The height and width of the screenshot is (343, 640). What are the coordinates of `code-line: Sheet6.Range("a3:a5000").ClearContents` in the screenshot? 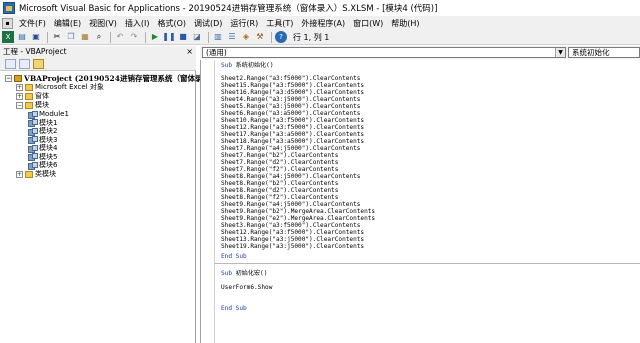 It's located at (291, 113).